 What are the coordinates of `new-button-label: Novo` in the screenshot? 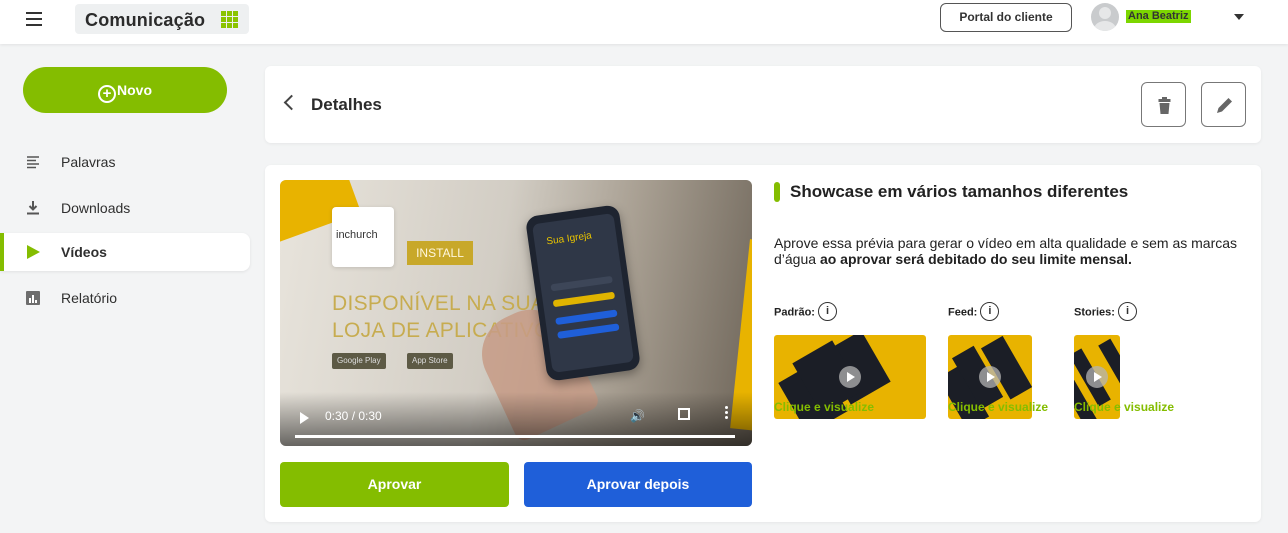 It's located at (134, 90).